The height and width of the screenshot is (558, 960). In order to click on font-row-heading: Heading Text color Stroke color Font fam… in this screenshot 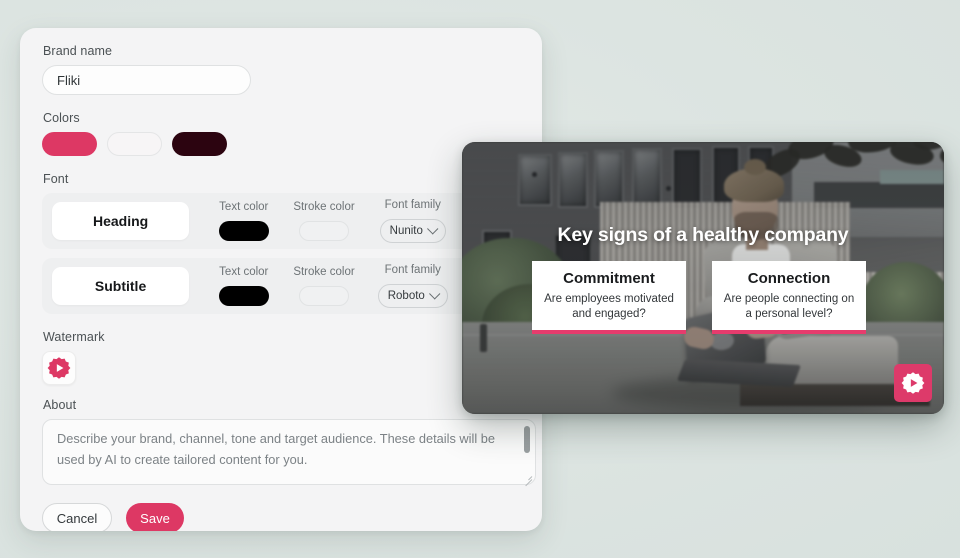, I will do `click(256, 221)`.